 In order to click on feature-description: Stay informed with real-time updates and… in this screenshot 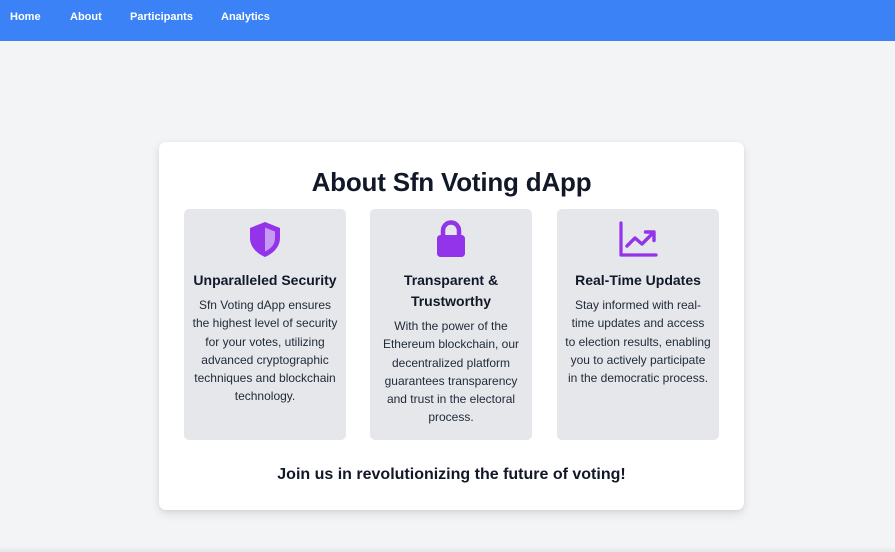, I will do `click(638, 342)`.